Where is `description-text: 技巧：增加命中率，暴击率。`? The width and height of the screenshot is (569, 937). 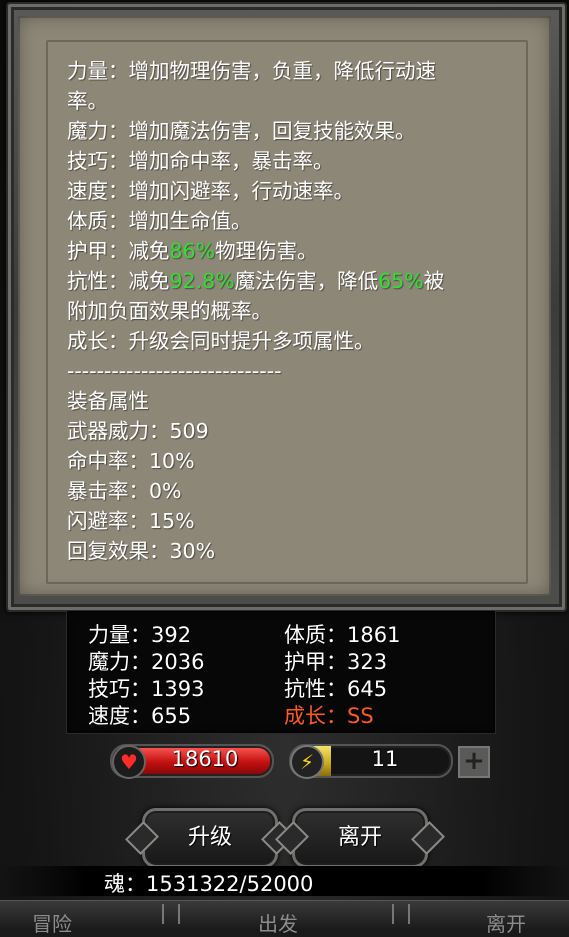
description-text: 技巧：增加命中率，暴击率。 is located at coordinates (200, 161).